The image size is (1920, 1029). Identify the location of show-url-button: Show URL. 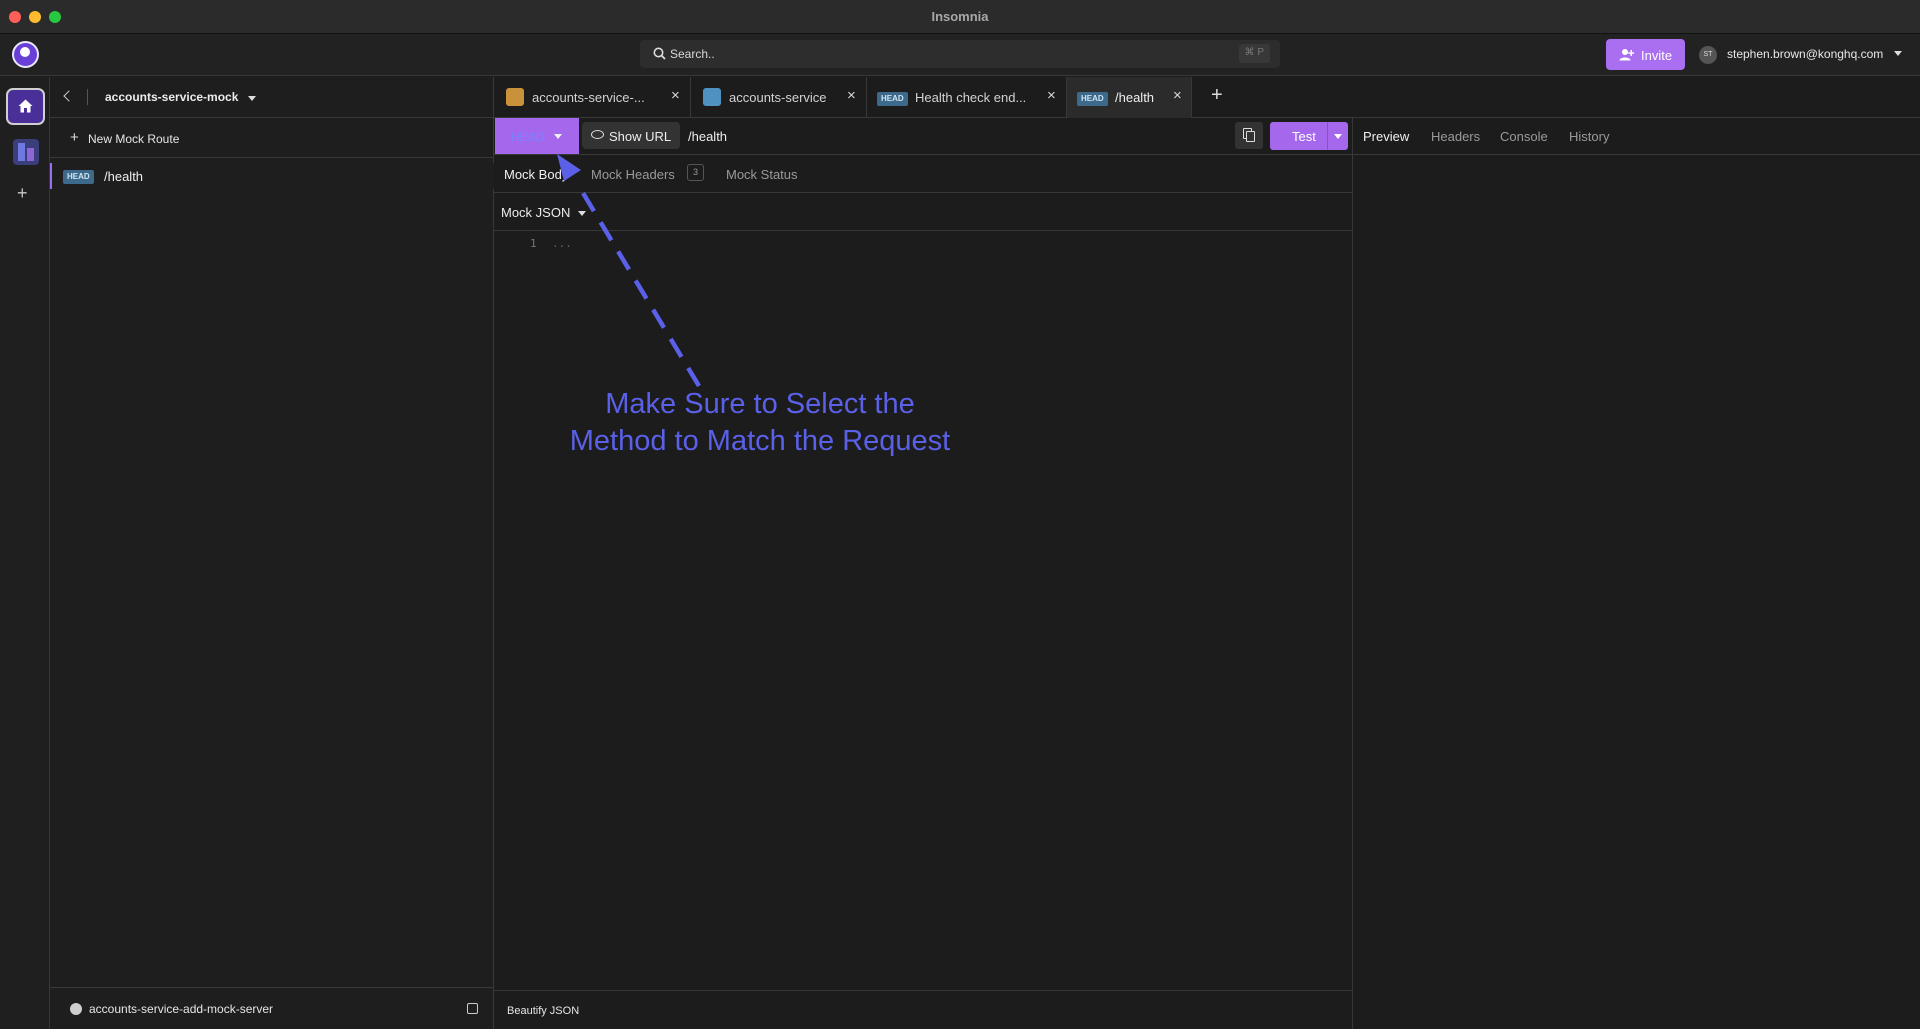
(631, 135).